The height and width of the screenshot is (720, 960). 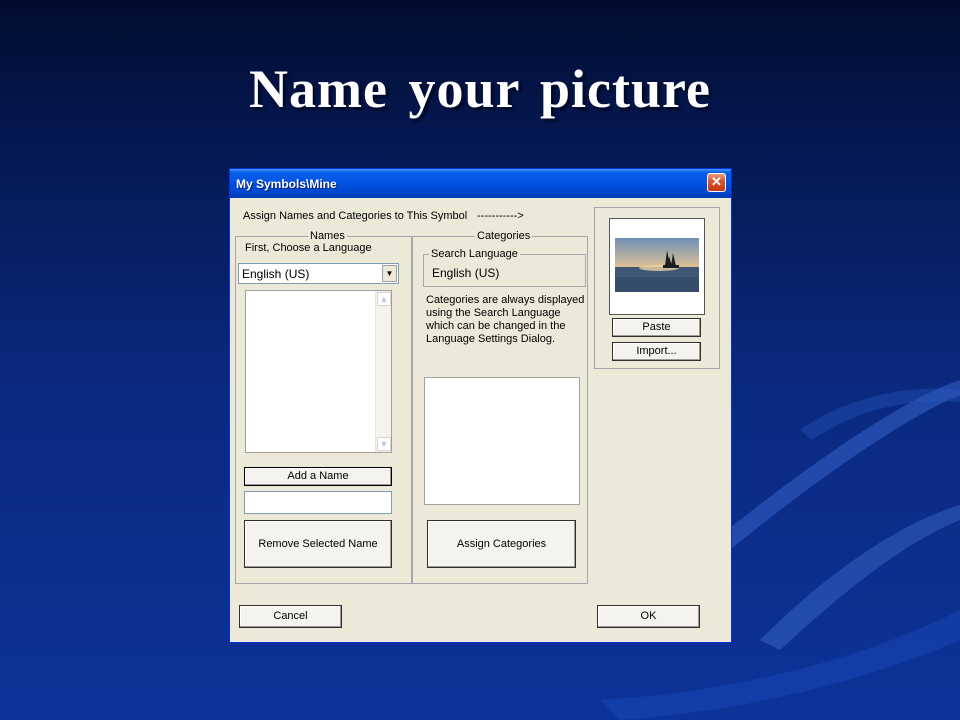 I want to click on remove-selected-name-label: Remove Selected Name, so click(x=318, y=544).